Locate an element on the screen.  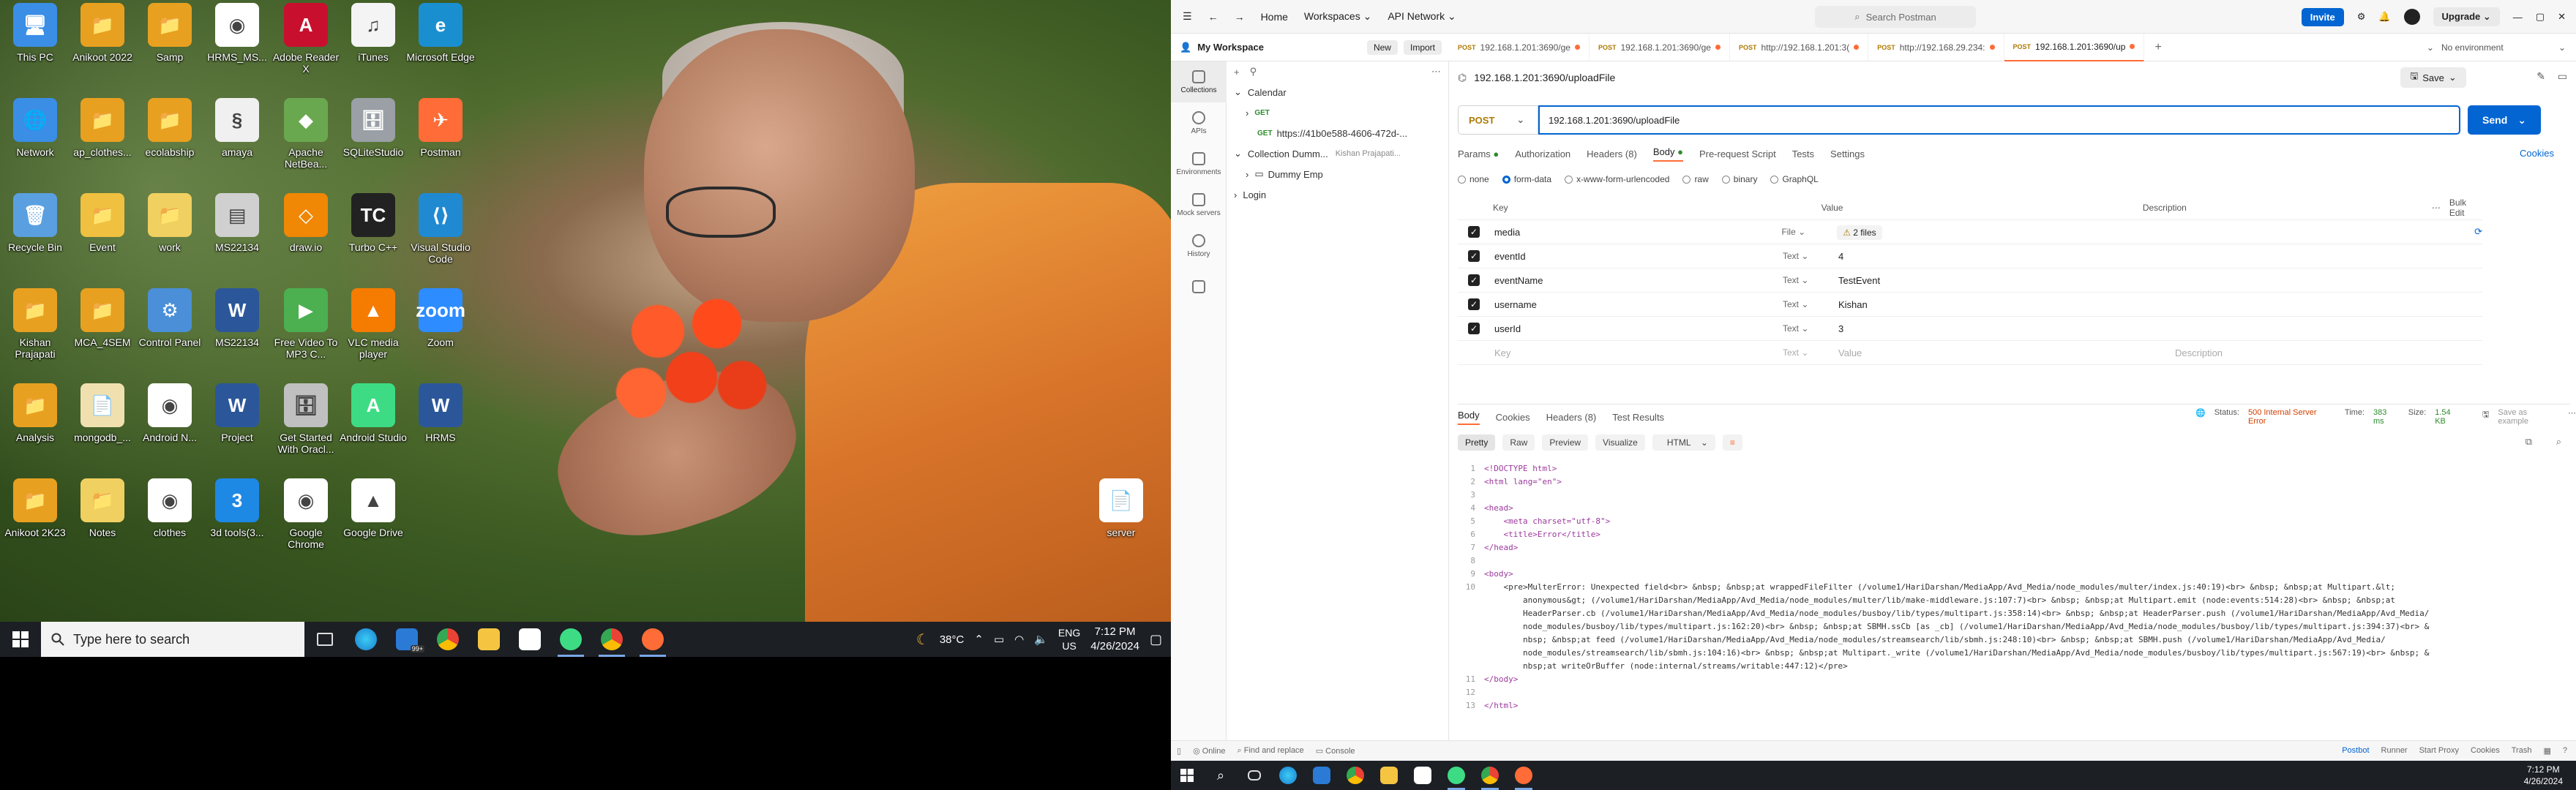
status-runner: Runner is located at coordinates (2394, 751).